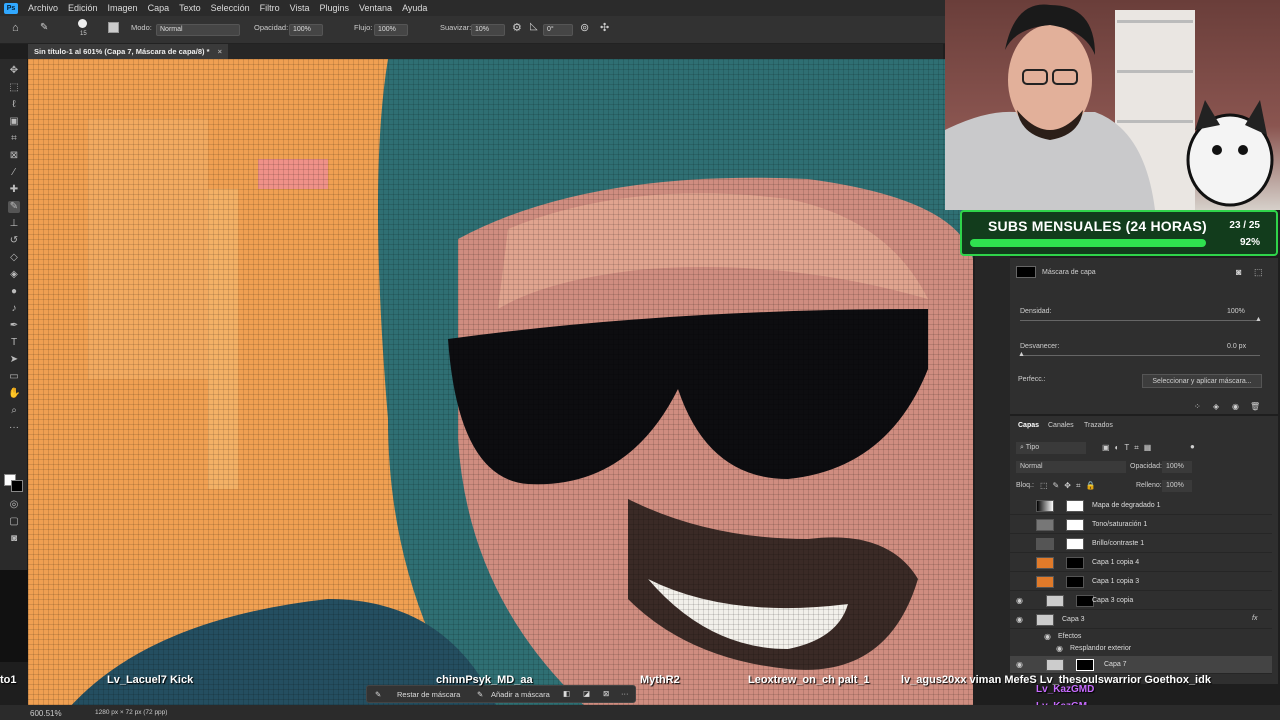  Describe the element at coordinates (1258, 319) in the screenshot. I see `densidad-slider-handle: ▲` at that location.